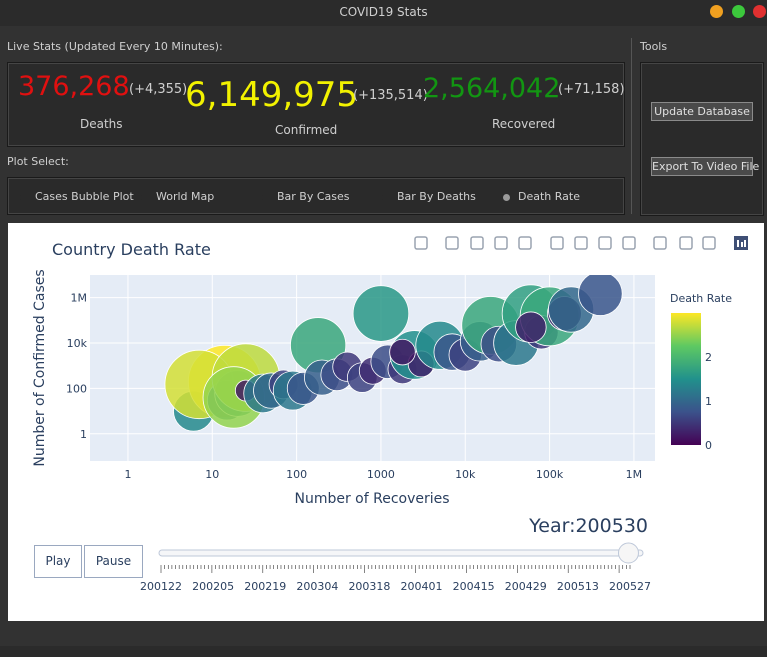 The height and width of the screenshot is (657, 767). What do you see at coordinates (578, 586) in the screenshot?
I see `slider-tick-label: 200513` at bounding box center [578, 586].